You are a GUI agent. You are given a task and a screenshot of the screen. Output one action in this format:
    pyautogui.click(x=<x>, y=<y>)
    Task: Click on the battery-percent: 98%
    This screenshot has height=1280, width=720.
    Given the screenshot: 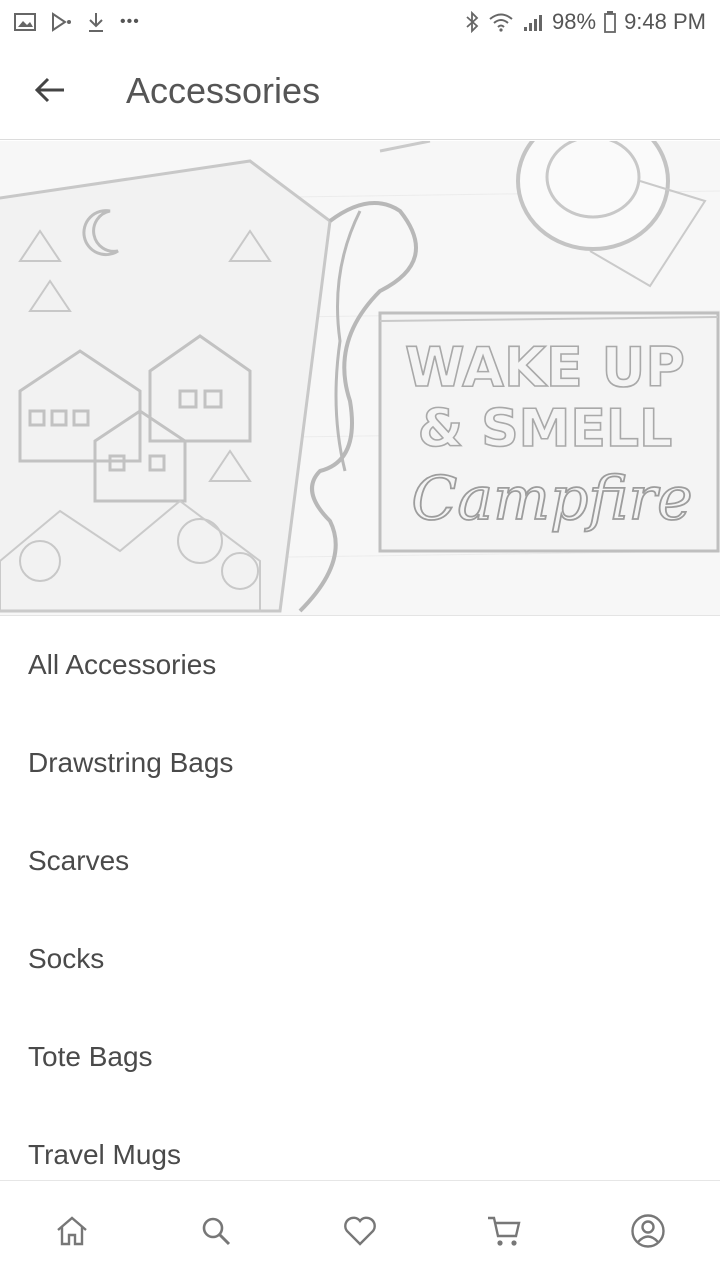 What is the action you would take?
    pyautogui.click(x=574, y=21)
    